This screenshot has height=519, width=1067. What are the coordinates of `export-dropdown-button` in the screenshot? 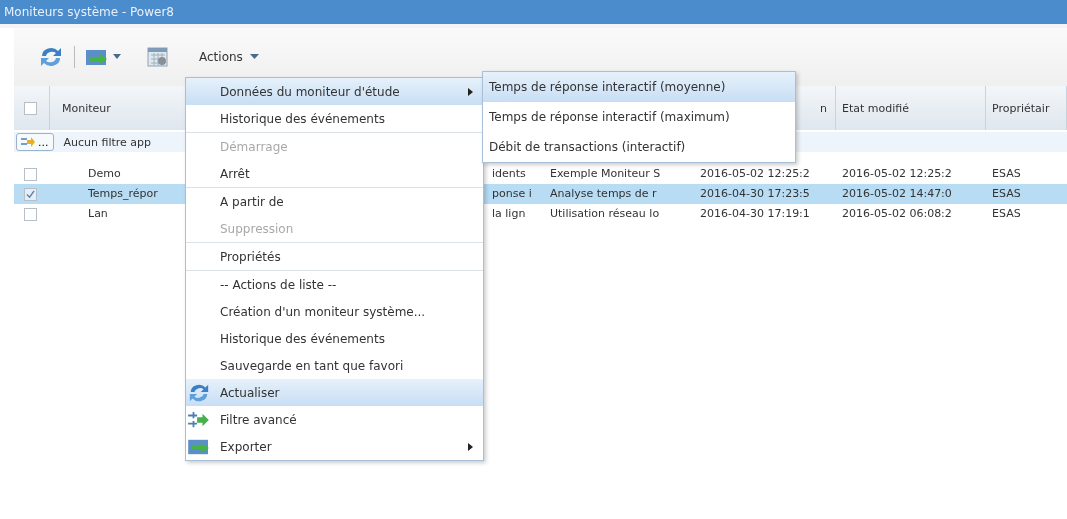 It's located at (103, 57).